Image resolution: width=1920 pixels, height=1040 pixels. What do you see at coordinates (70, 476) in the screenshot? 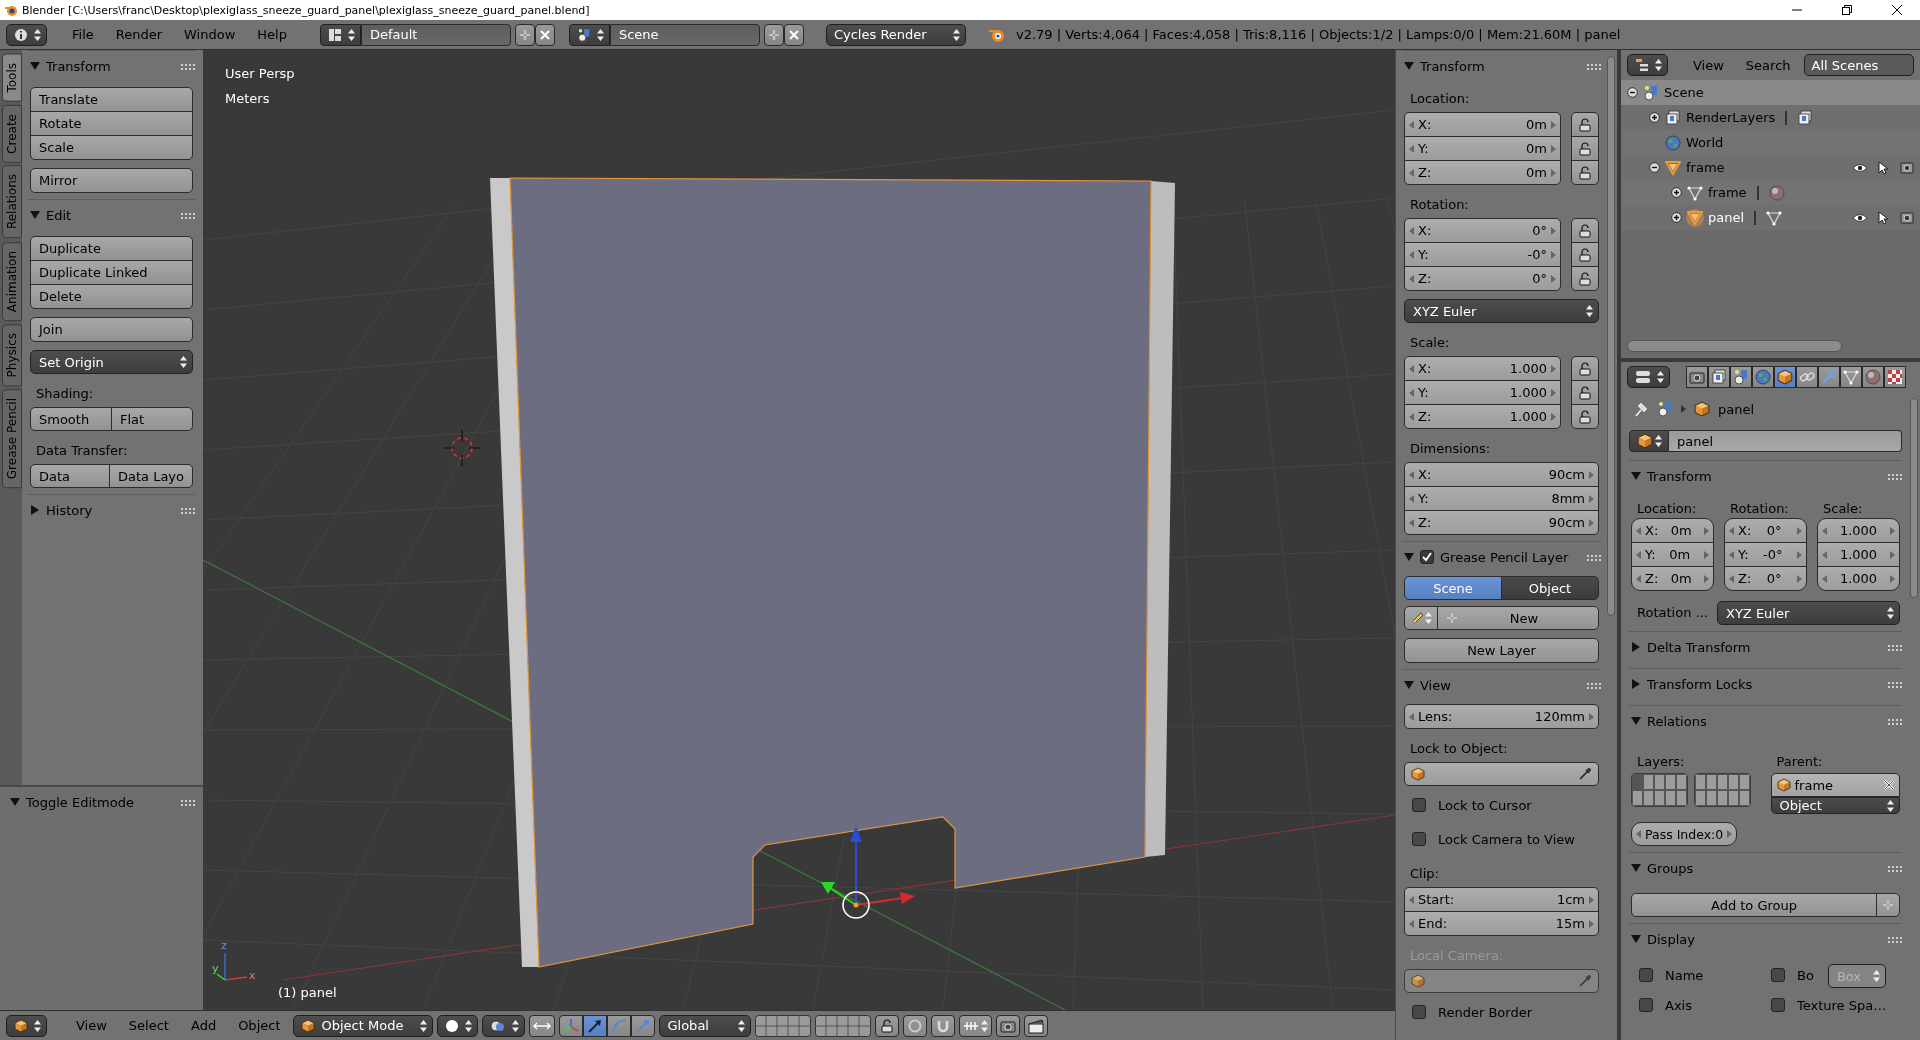
I see `option-button: Data` at bounding box center [70, 476].